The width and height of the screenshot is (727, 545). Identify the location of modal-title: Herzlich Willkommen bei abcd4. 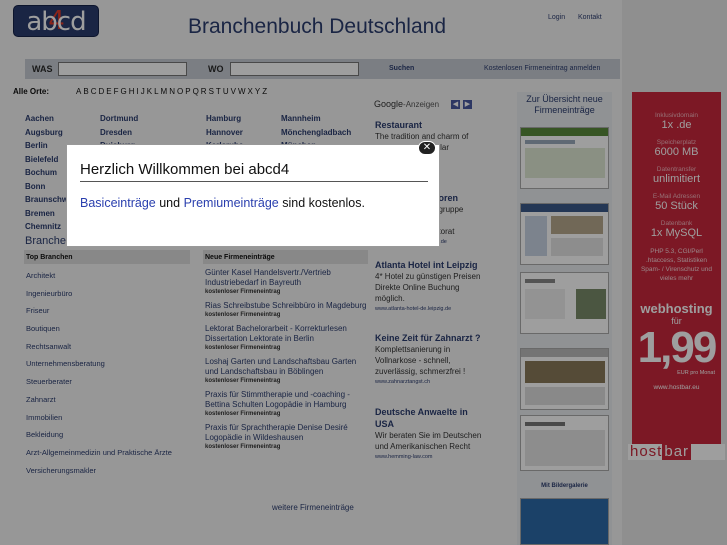
(185, 169).